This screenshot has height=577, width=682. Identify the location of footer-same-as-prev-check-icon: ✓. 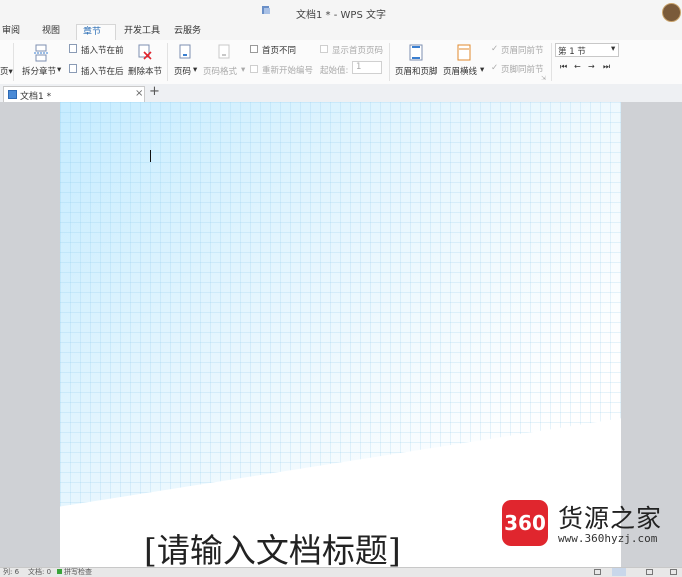
(495, 68).